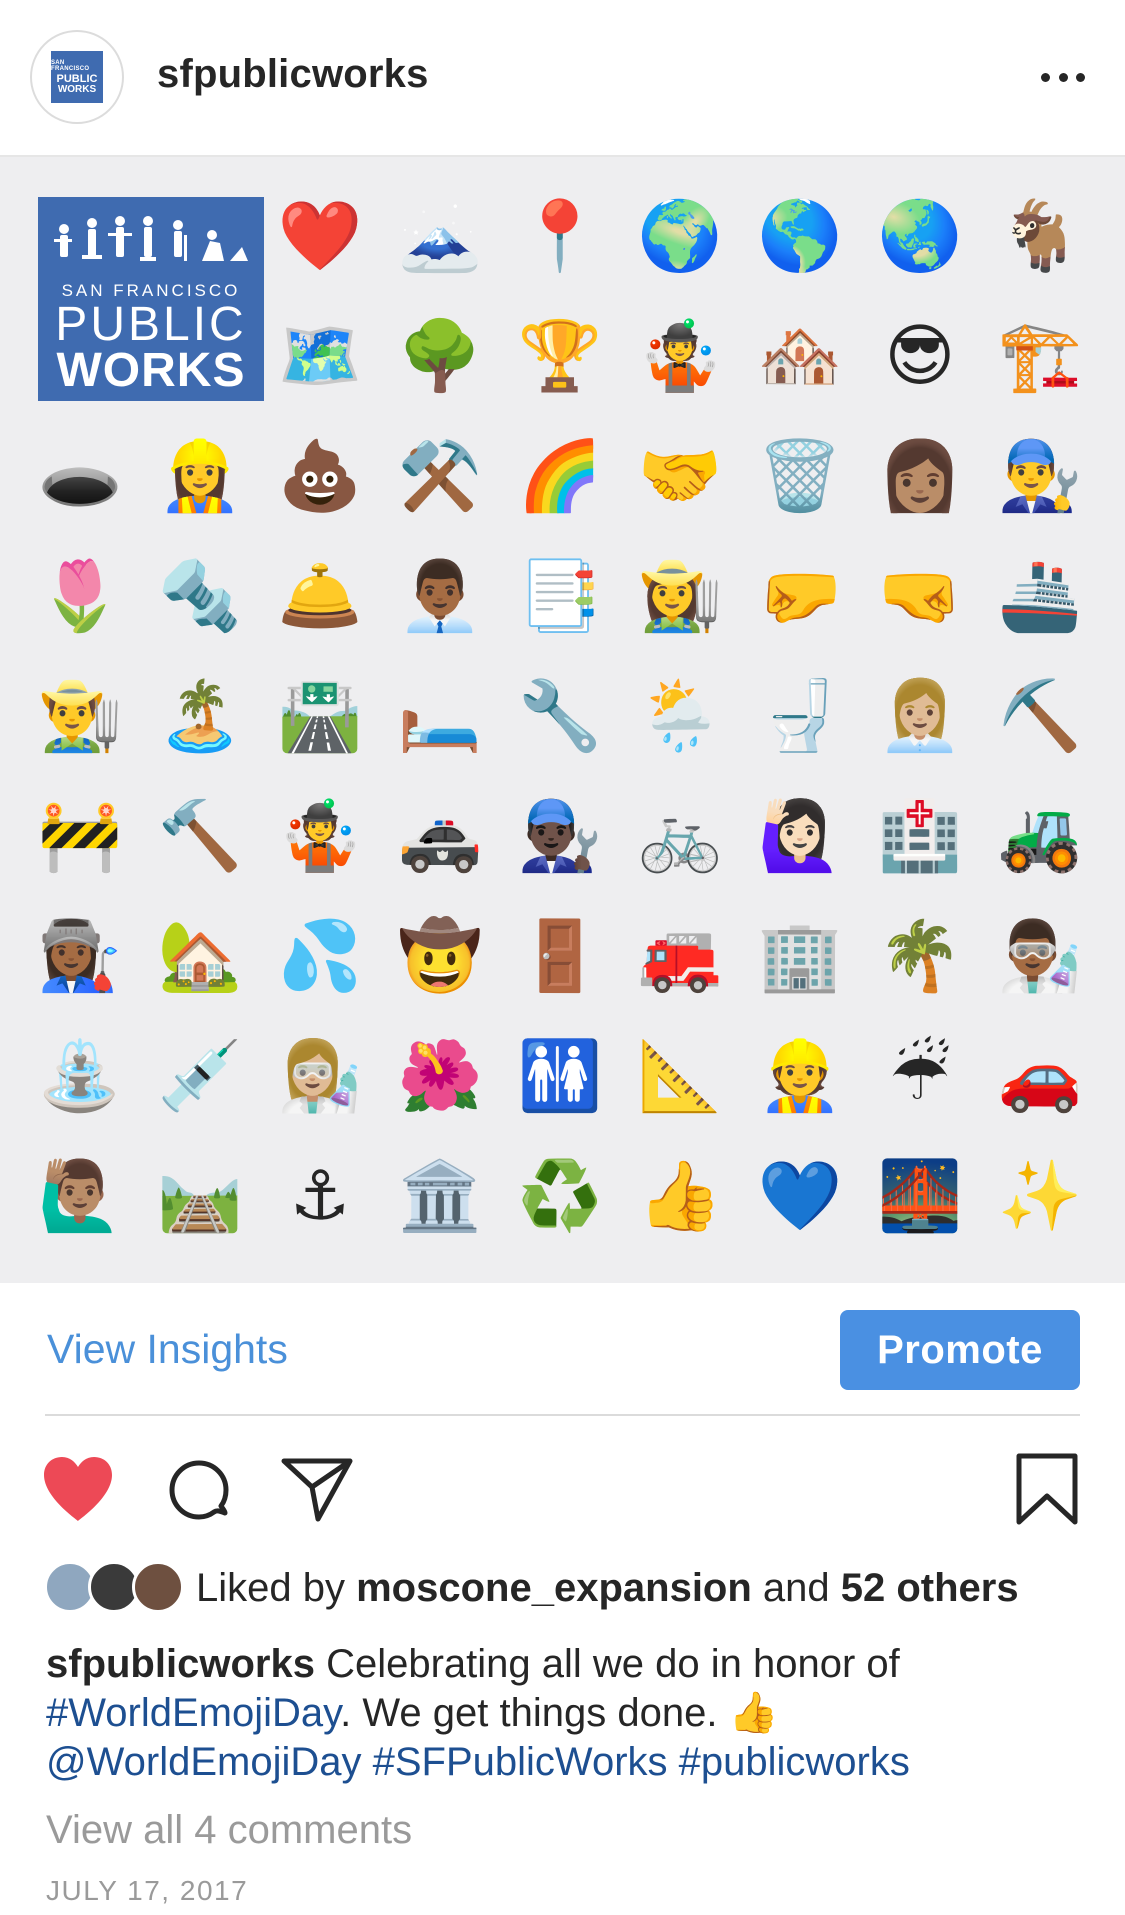 The image size is (1125, 1915). What do you see at coordinates (930, 1588) in the screenshot?
I see `likes-count: 52 others` at bounding box center [930, 1588].